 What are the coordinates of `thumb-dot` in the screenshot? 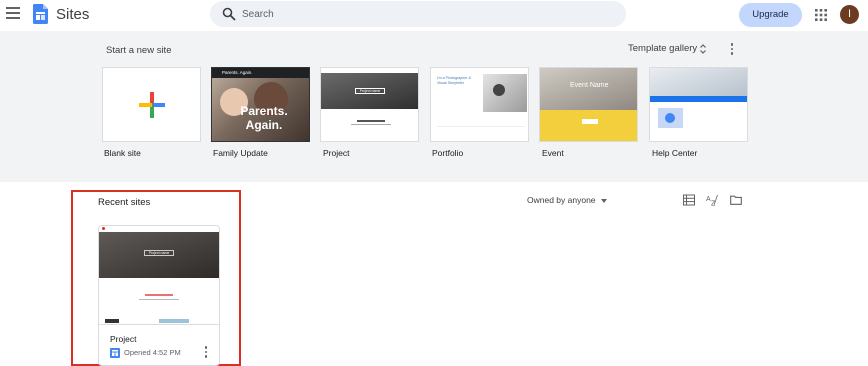 It's located at (670, 118).